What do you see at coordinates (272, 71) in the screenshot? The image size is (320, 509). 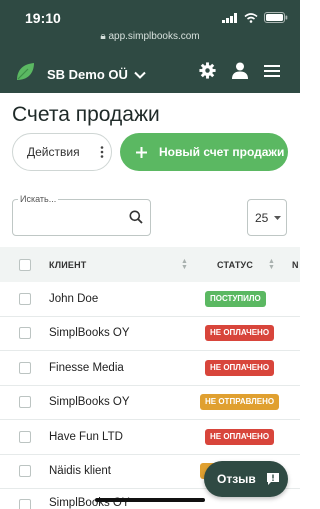 I see `menu-icon` at bounding box center [272, 71].